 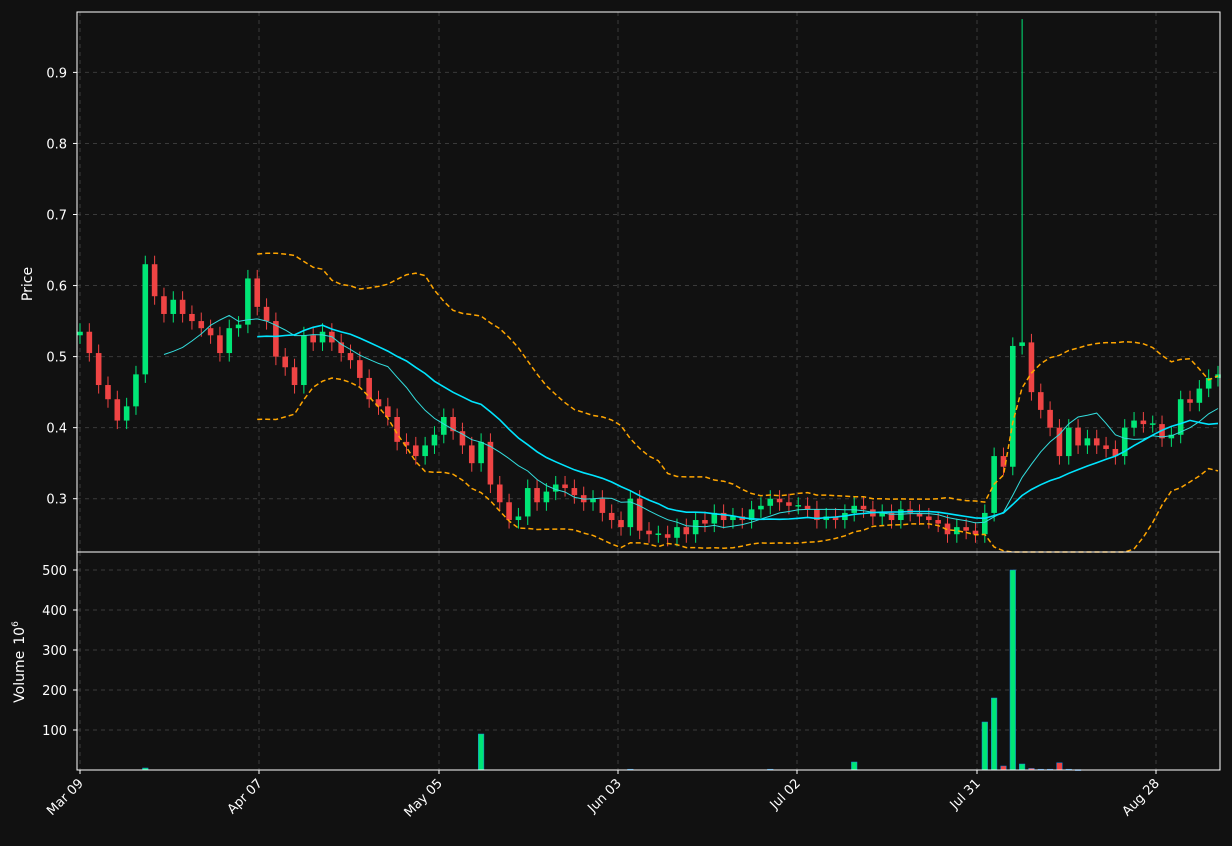 I want to click on volume-axis-label: Volume106, so click(x=19, y=662).